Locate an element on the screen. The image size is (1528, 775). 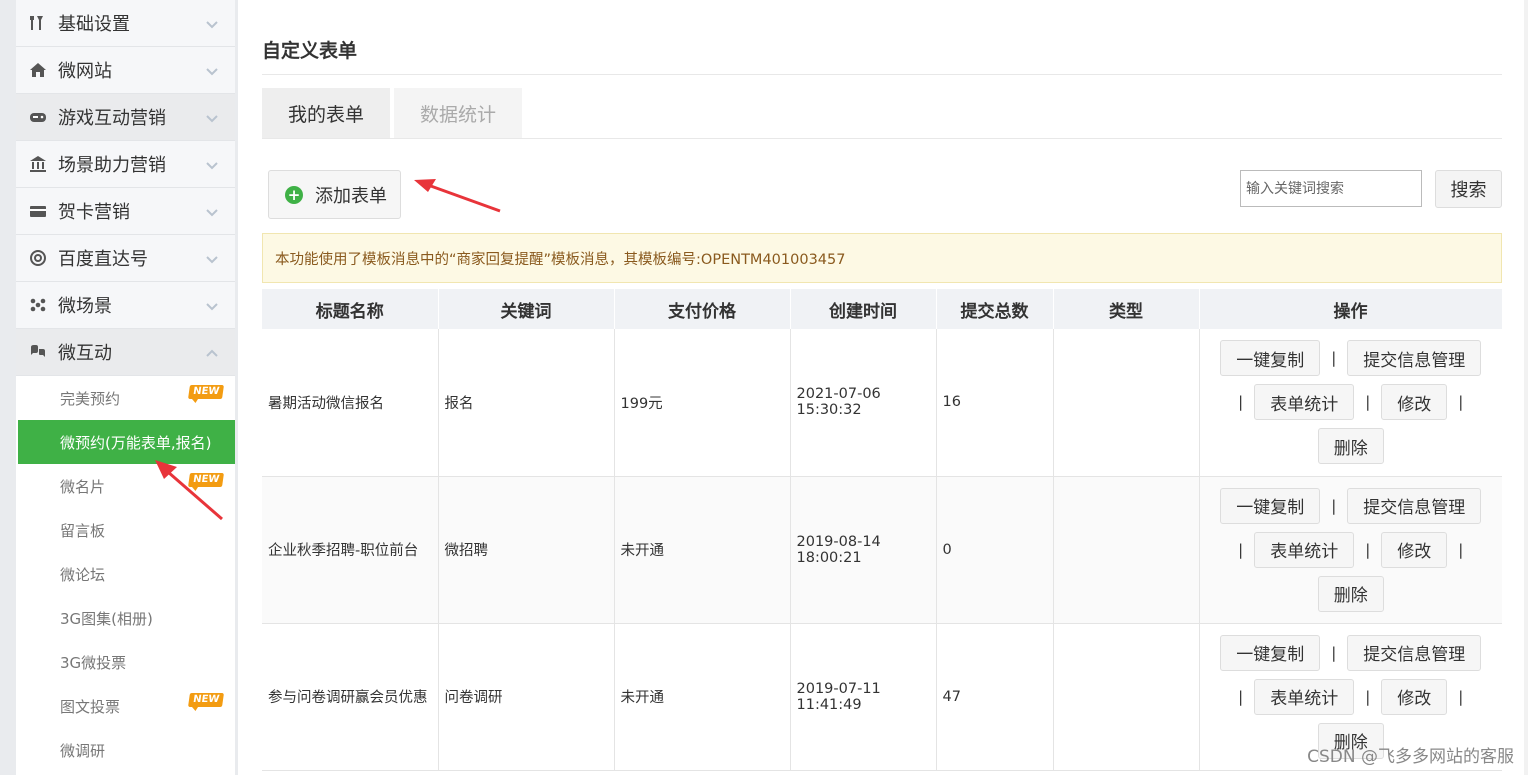
menu-item-label: 微网站 is located at coordinates (85, 71).